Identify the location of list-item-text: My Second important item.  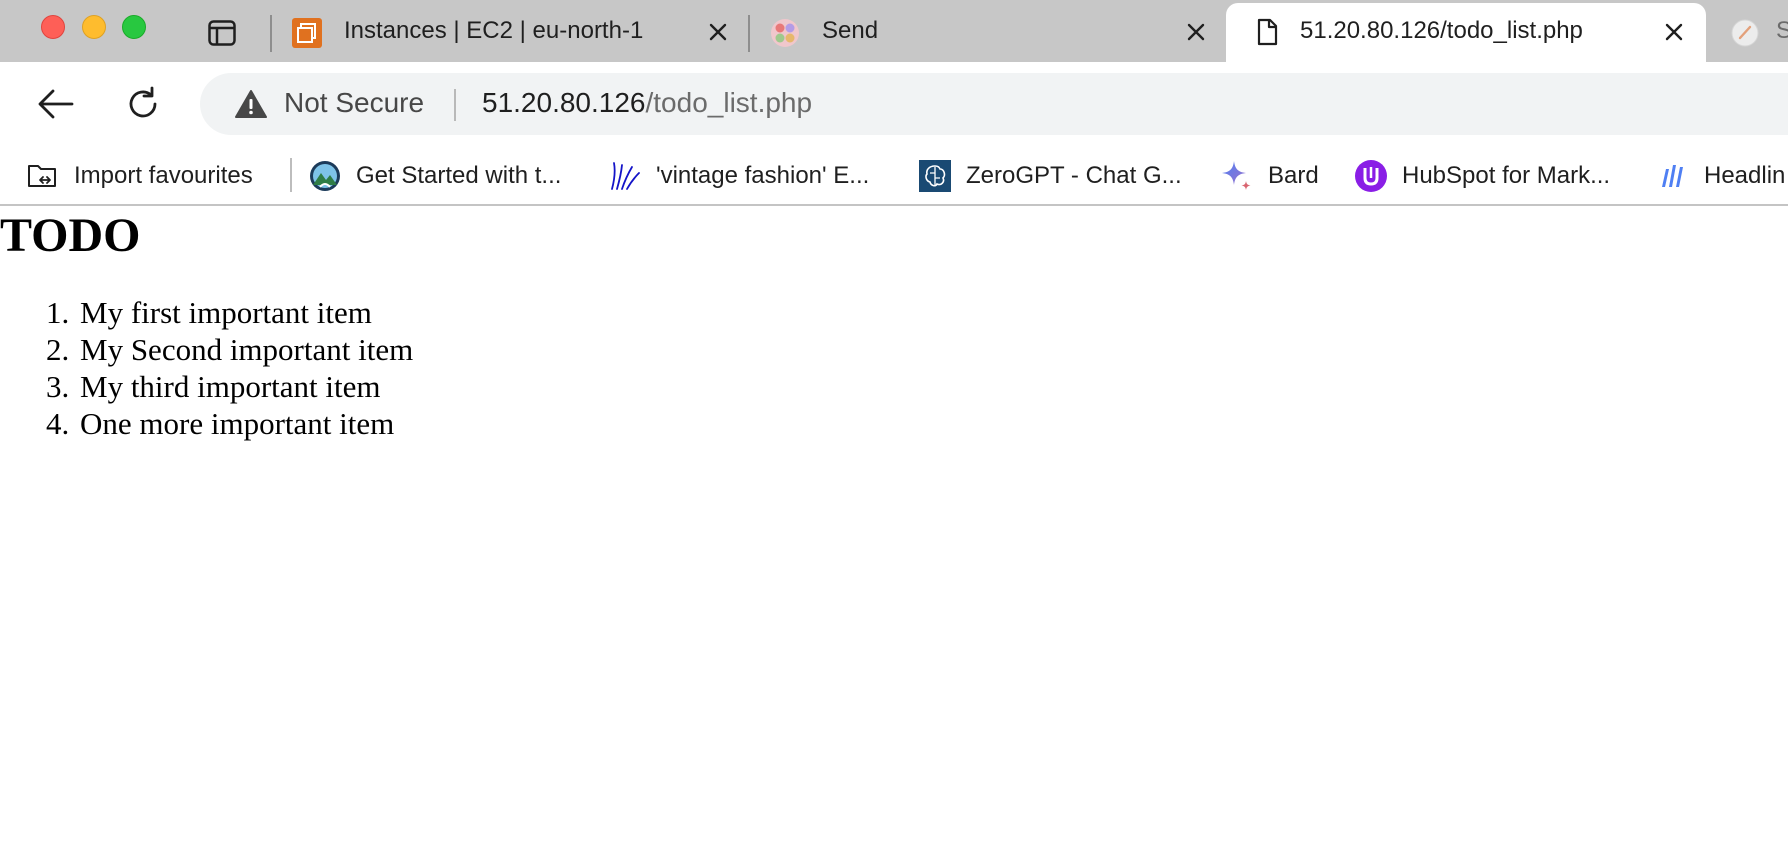
(247, 349).